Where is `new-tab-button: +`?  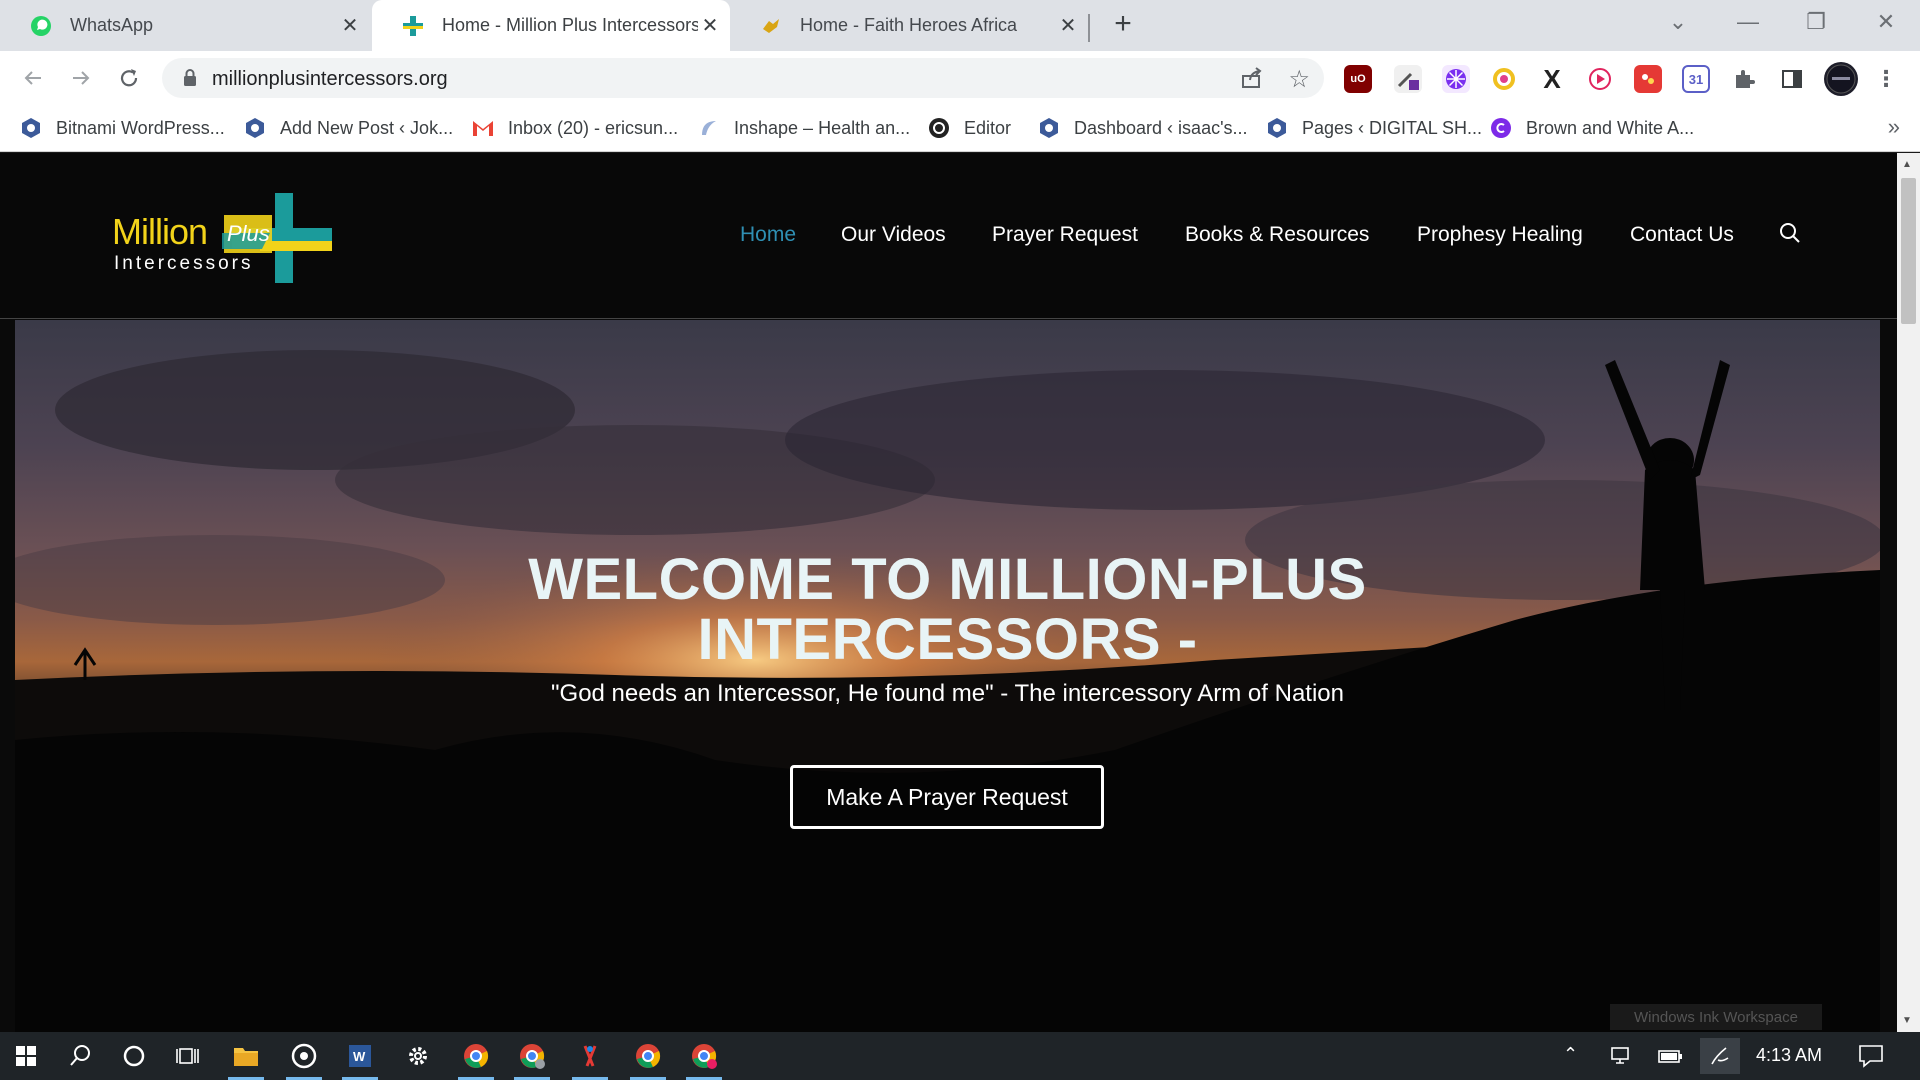
new-tab-button: + is located at coordinates (1123, 24).